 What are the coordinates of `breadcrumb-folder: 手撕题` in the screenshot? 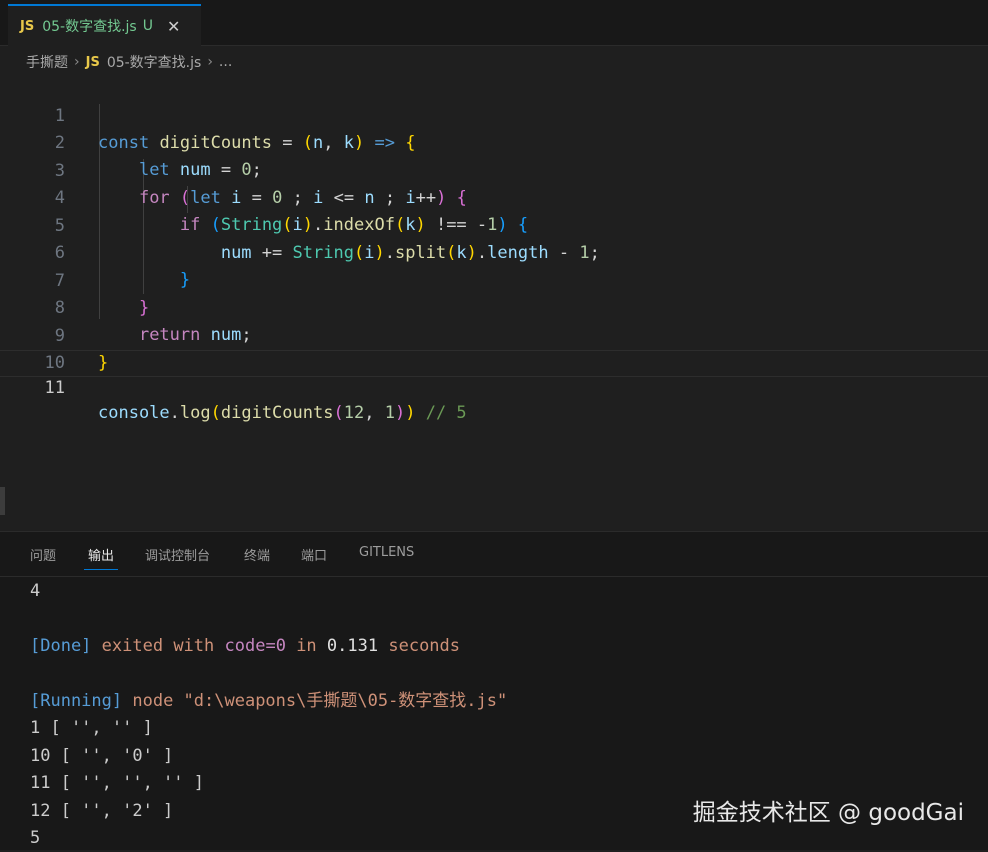 It's located at (47, 62).